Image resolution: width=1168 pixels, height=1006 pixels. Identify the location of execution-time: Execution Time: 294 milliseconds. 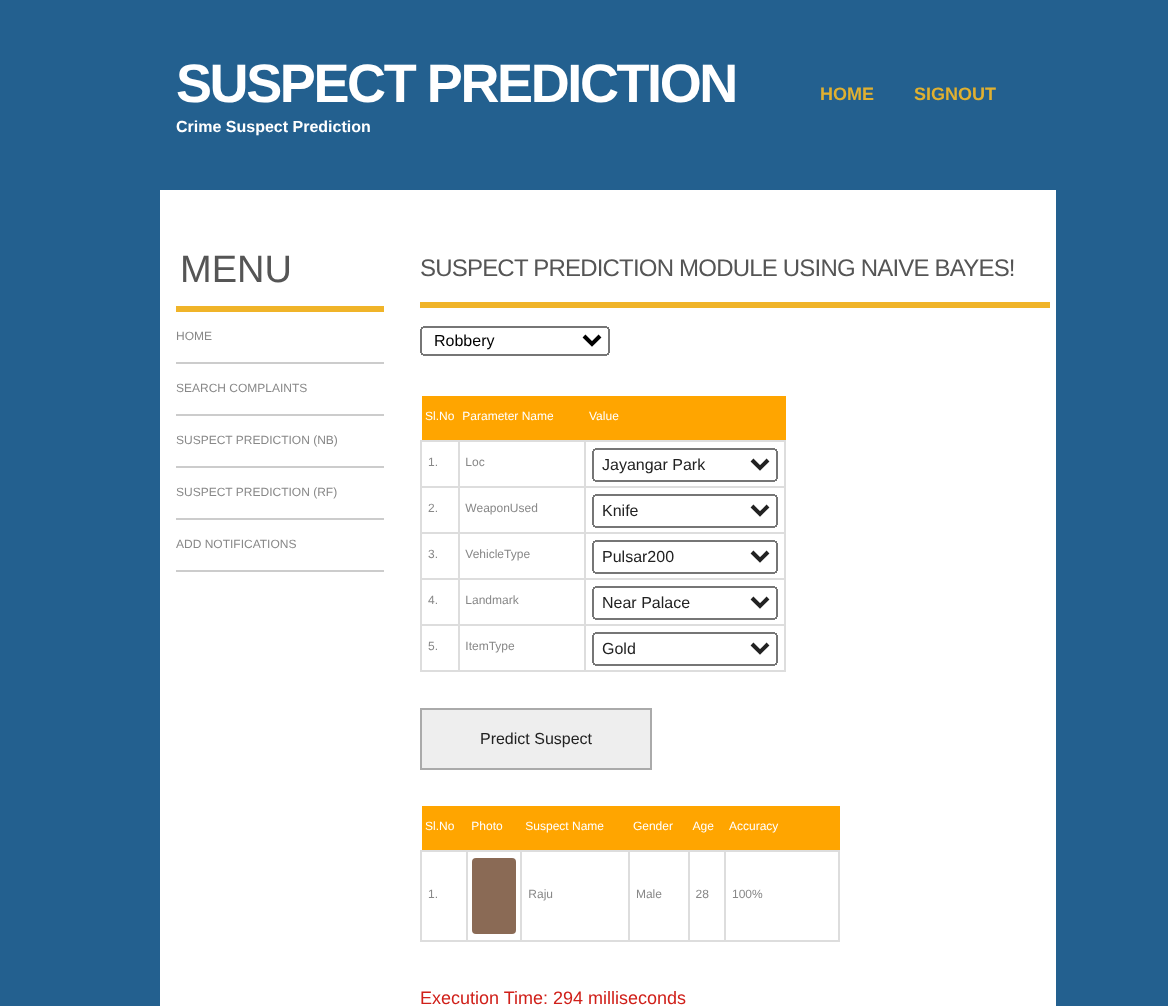
(554, 997).